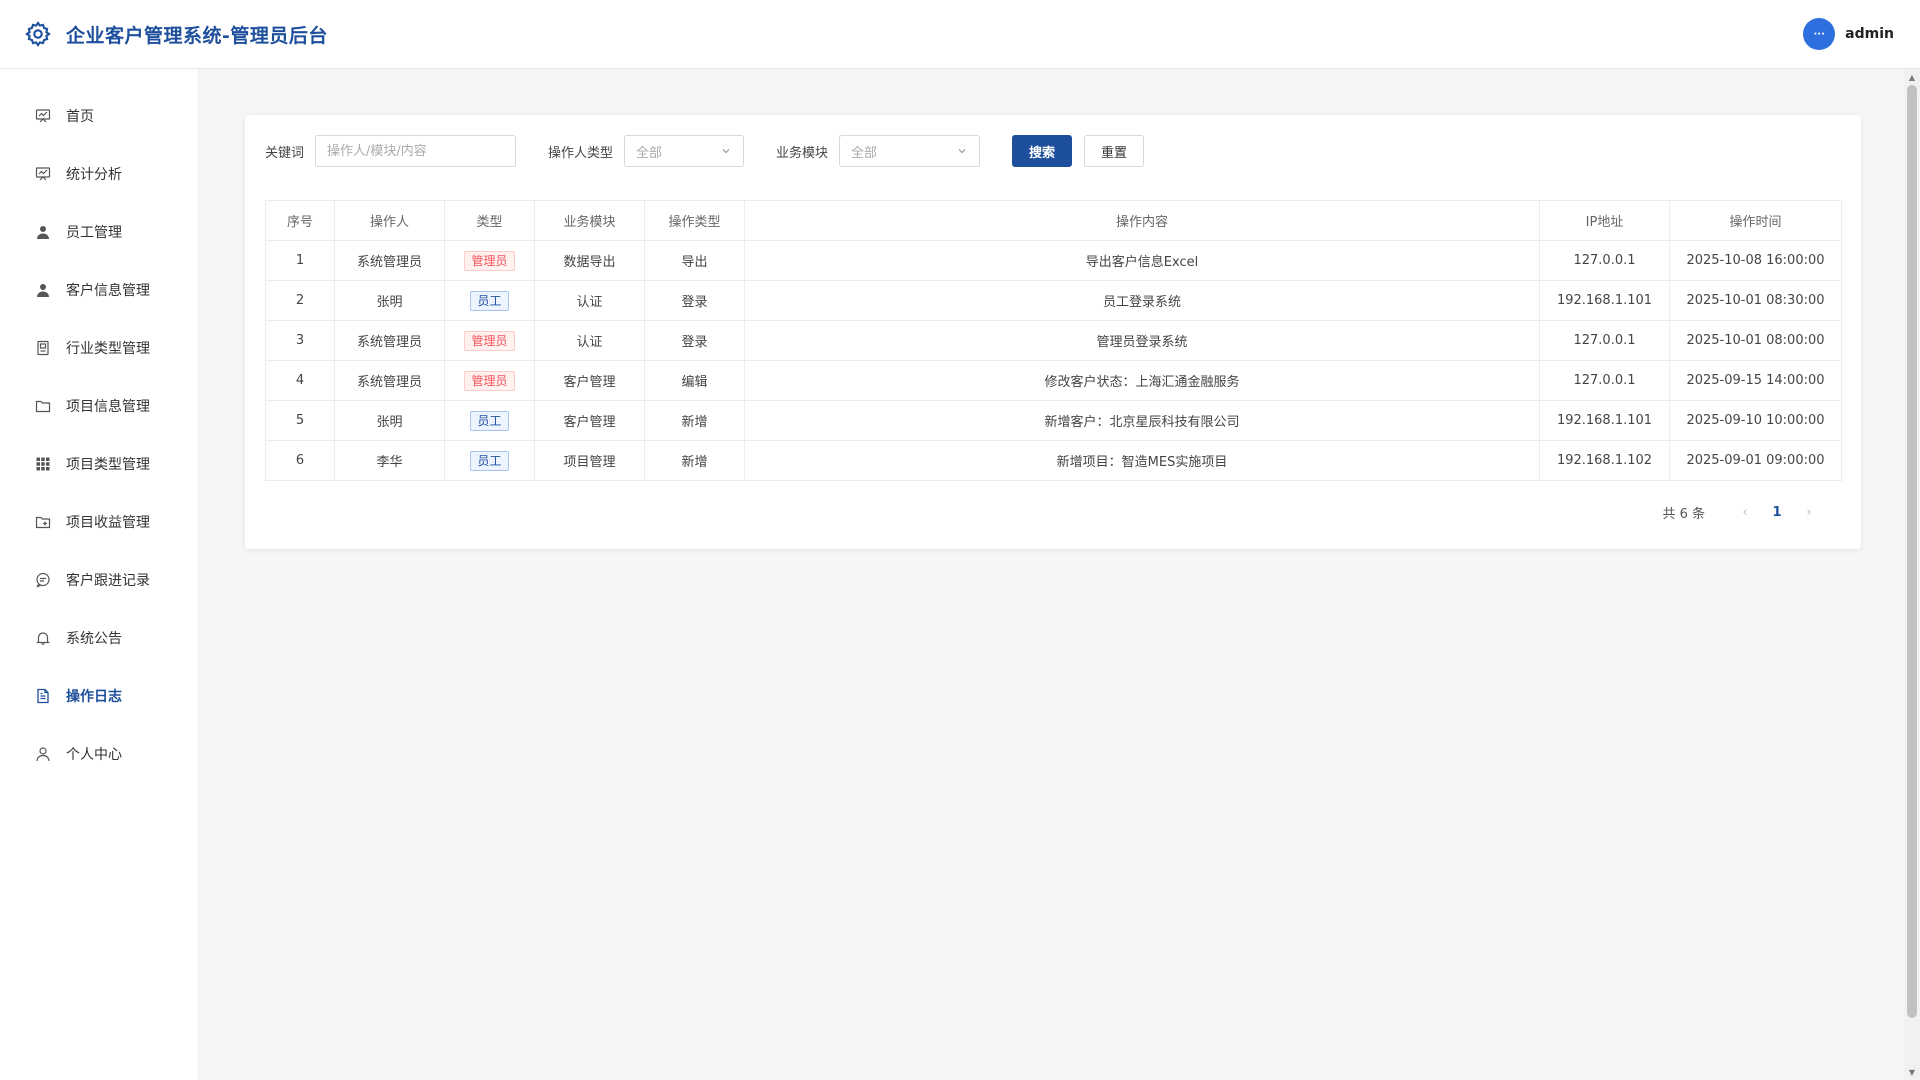  Describe the element at coordinates (300, 380) in the screenshot. I see `cell-no: 4` at that location.